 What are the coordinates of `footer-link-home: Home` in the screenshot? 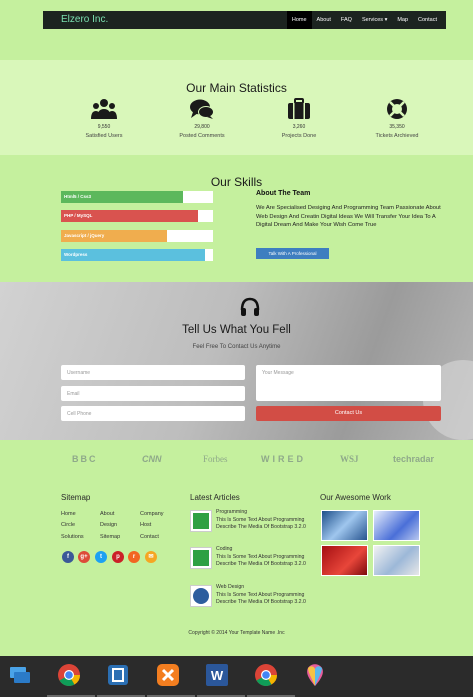 It's located at (68, 514).